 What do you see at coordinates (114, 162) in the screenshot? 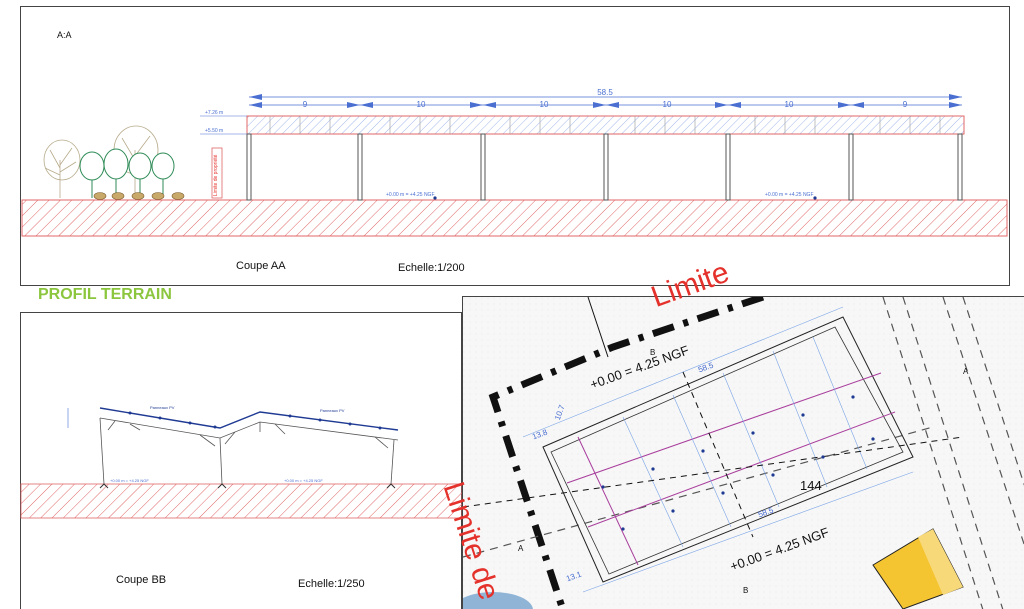
I see `trees-illustration` at bounding box center [114, 162].